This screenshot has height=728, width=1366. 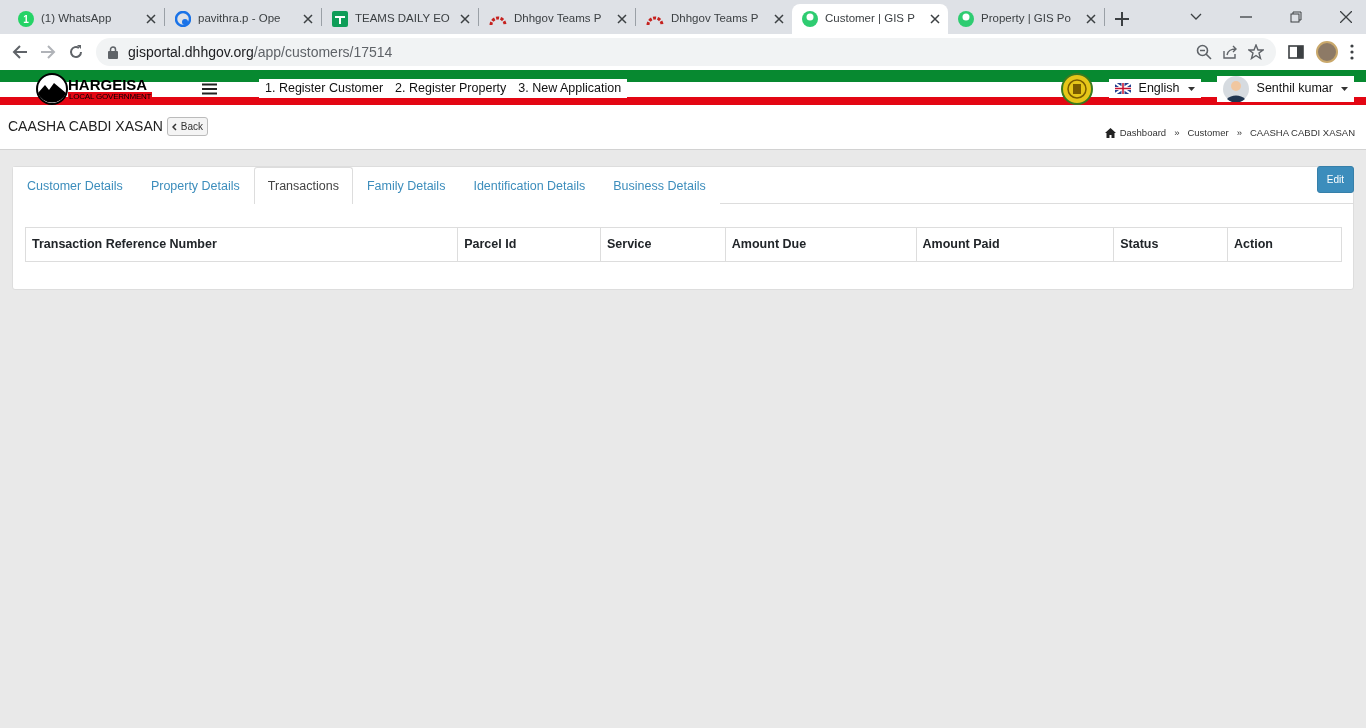 I want to click on home-icon, so click(x=1110, y=133).